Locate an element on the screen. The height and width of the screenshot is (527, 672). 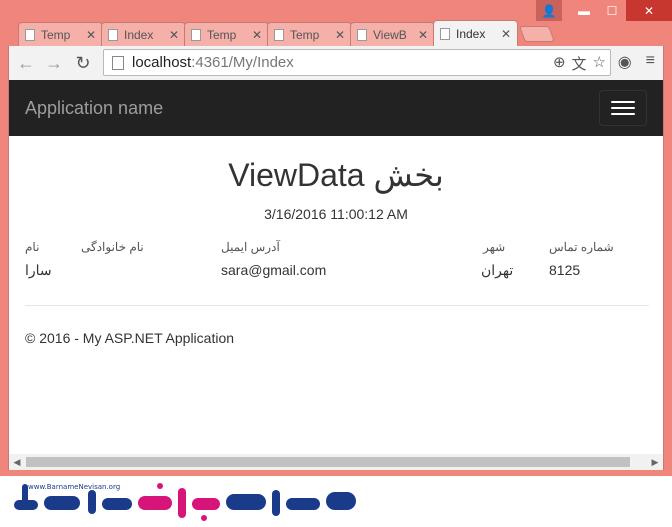
window-controls: 👤 ▬ ☐ ✕ is located at coordinates (604, 10).